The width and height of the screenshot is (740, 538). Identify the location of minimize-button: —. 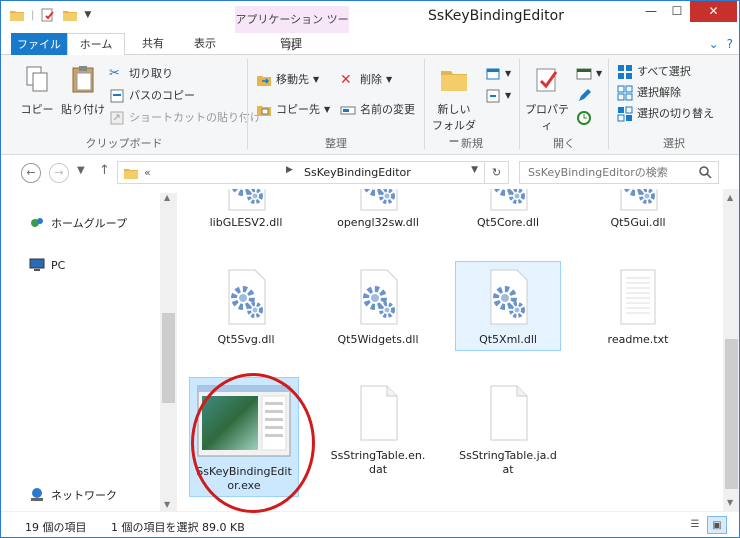
(651, 11).